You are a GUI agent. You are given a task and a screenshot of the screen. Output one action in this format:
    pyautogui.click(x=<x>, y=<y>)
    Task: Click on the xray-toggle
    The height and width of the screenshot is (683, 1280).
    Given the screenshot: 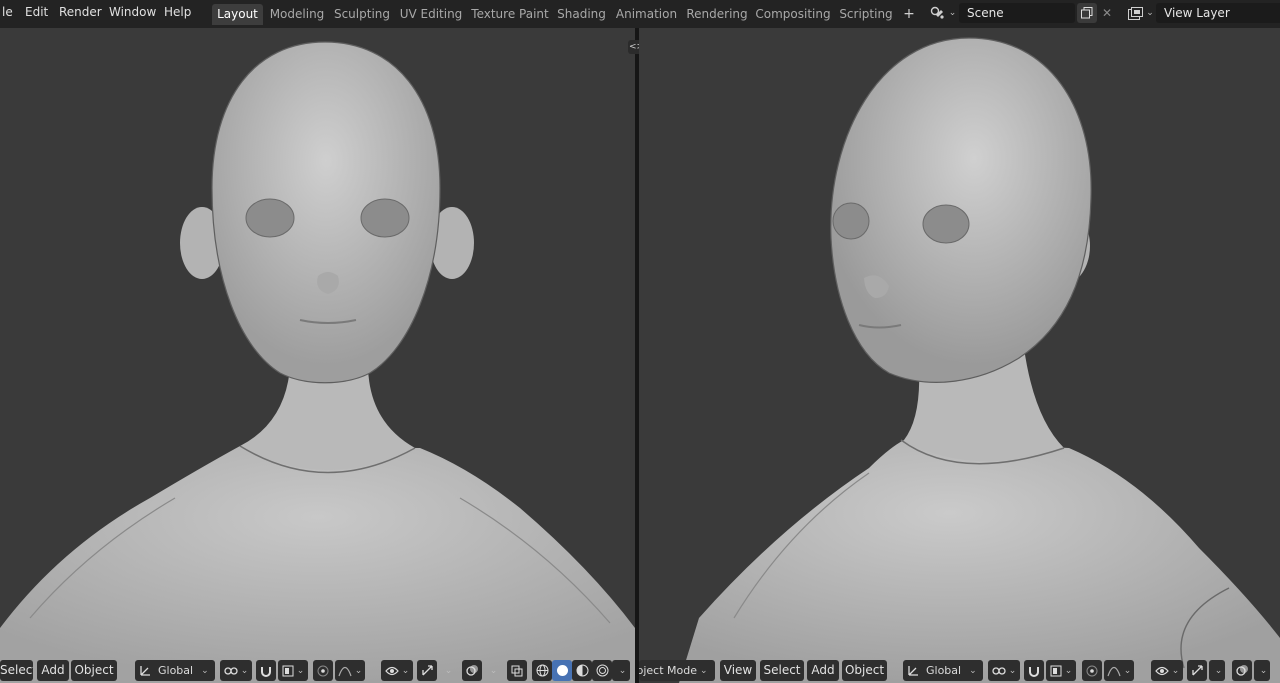 What is the action you would take?
    pyautogui.click(x=517, y=670)
    